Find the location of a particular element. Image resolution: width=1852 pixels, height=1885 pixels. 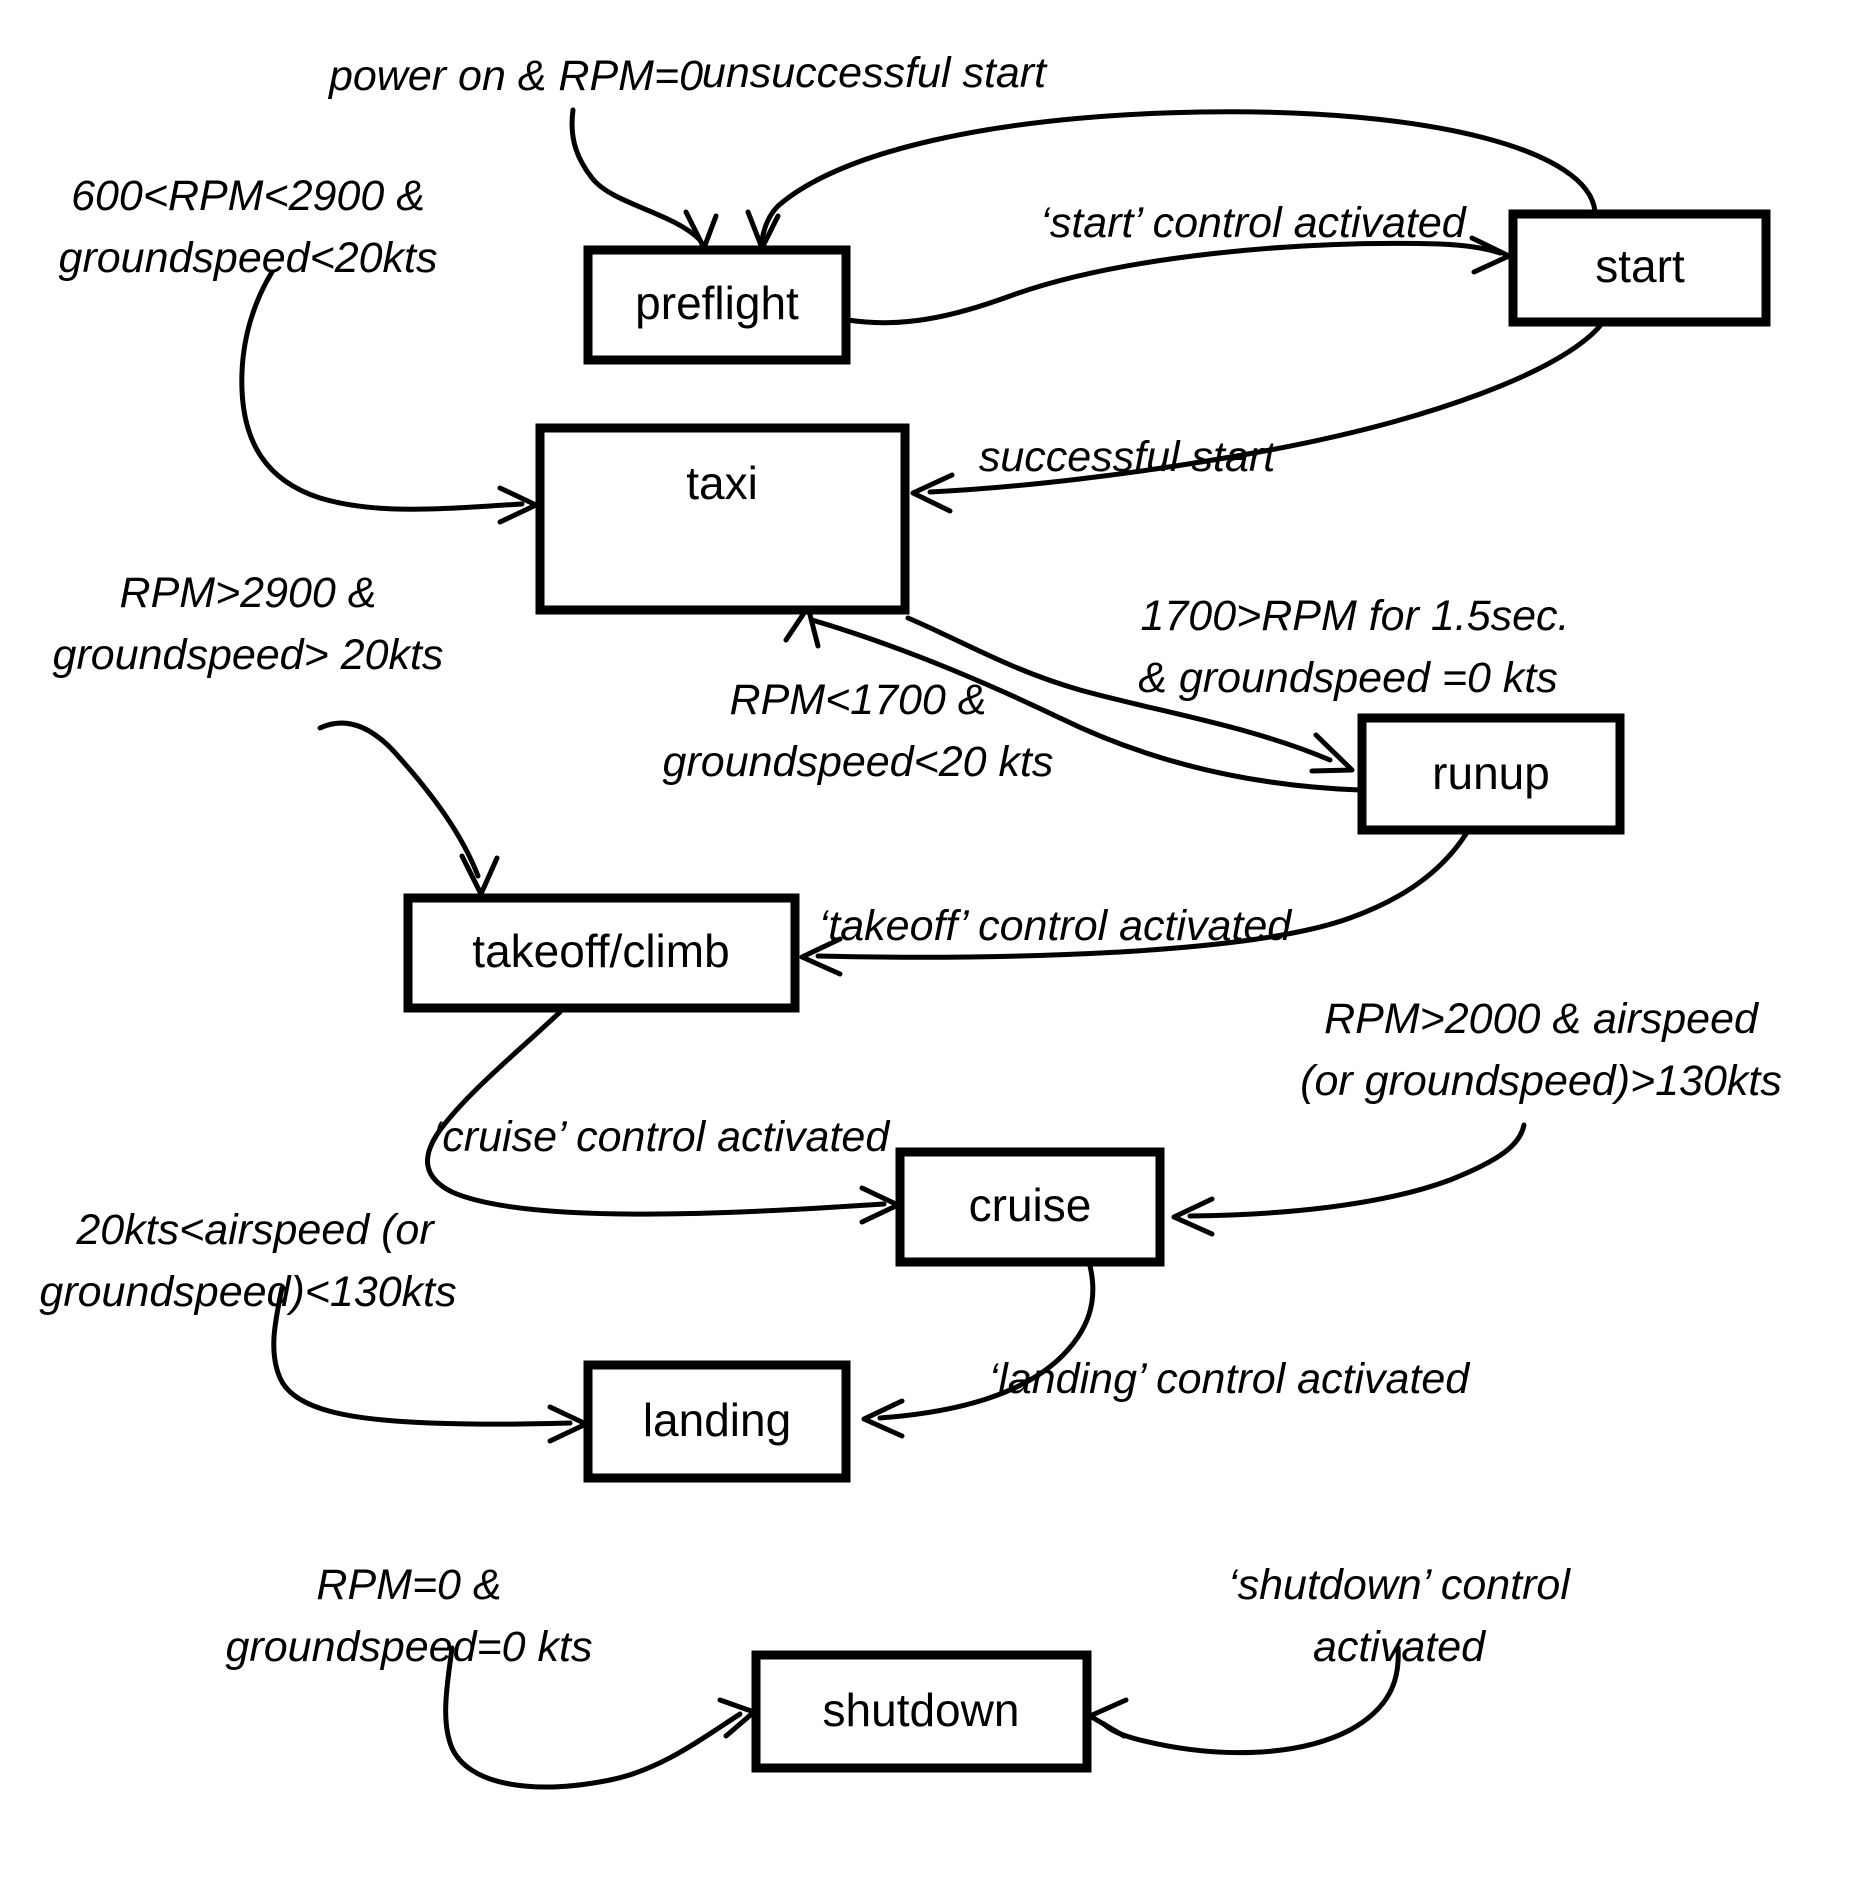

state-taxi-label: taxi is located at coordinates (722, 483).